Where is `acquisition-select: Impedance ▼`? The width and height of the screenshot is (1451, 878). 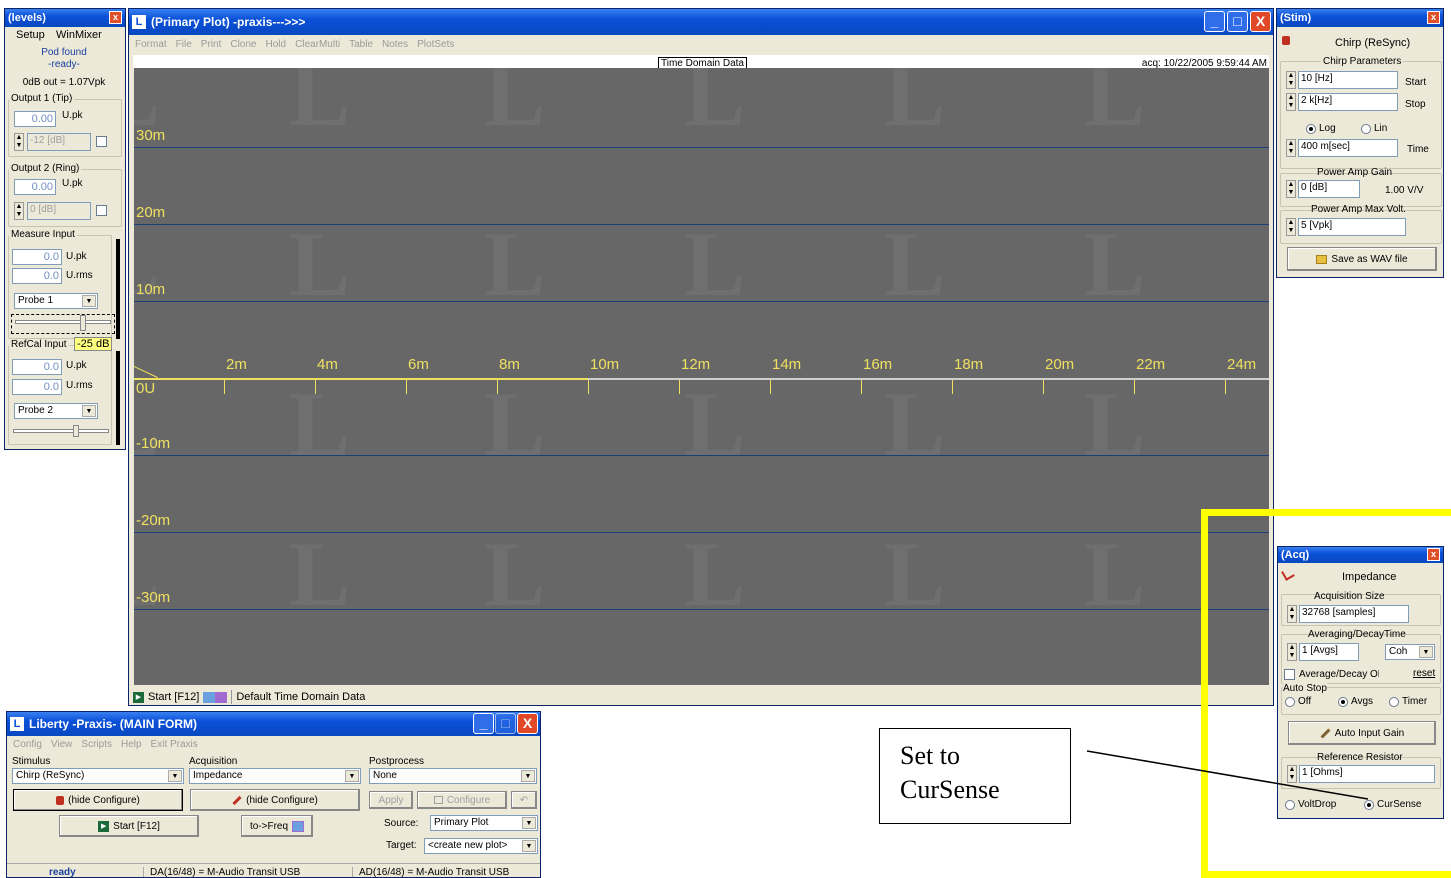
acquisition-select: Impedance ▼ is located at coordinates (275, 776).